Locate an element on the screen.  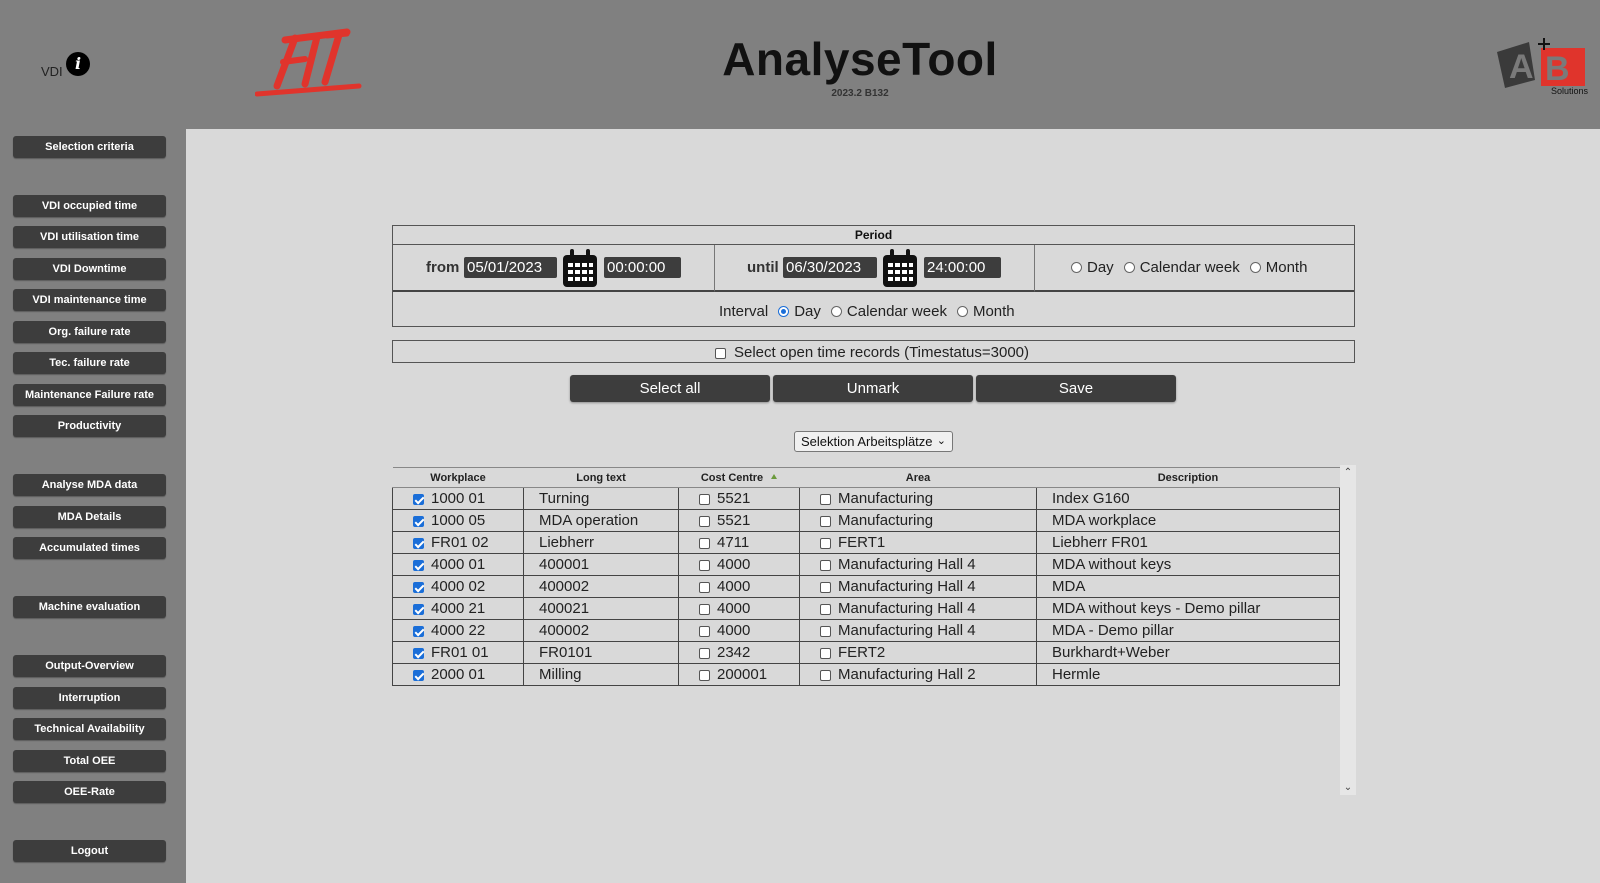
sidebar-item-interruption: Interruption is located at coordinates (89, 698).